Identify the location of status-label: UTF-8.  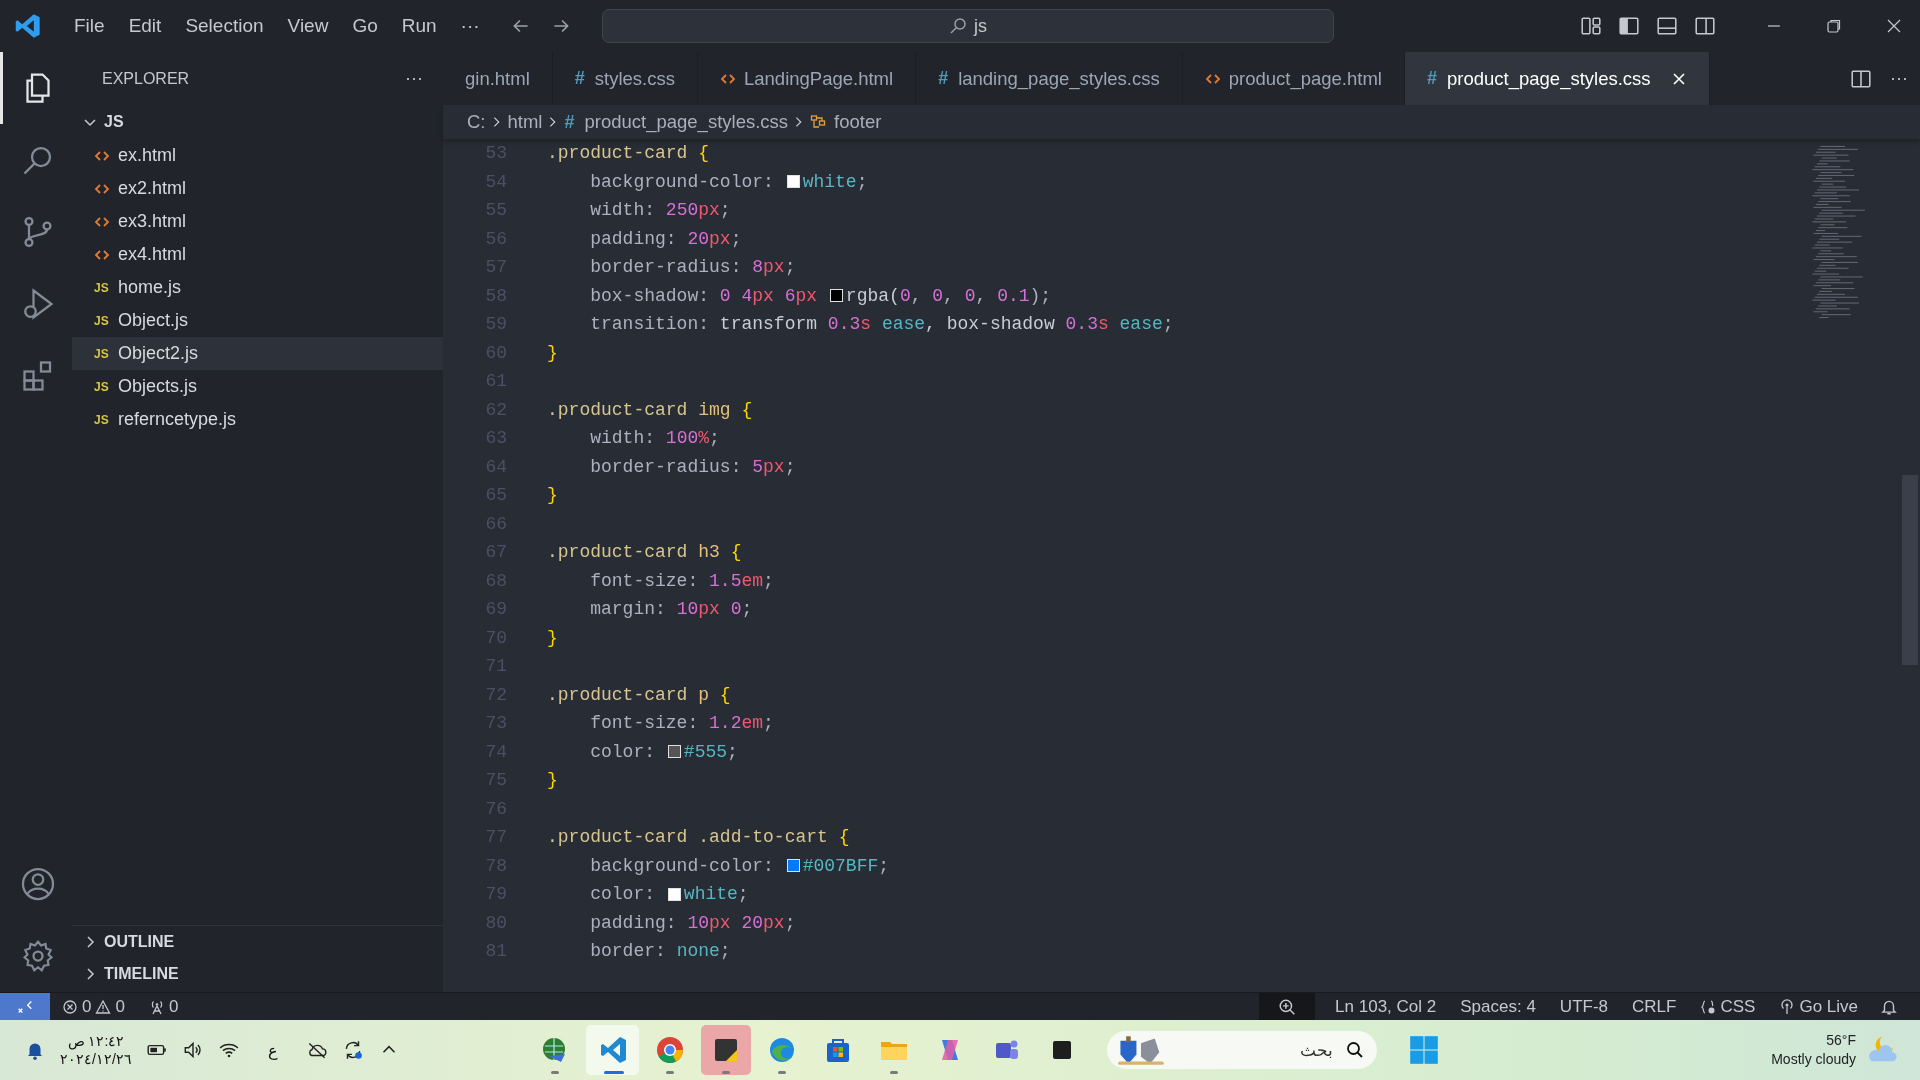
(1584, 1006).